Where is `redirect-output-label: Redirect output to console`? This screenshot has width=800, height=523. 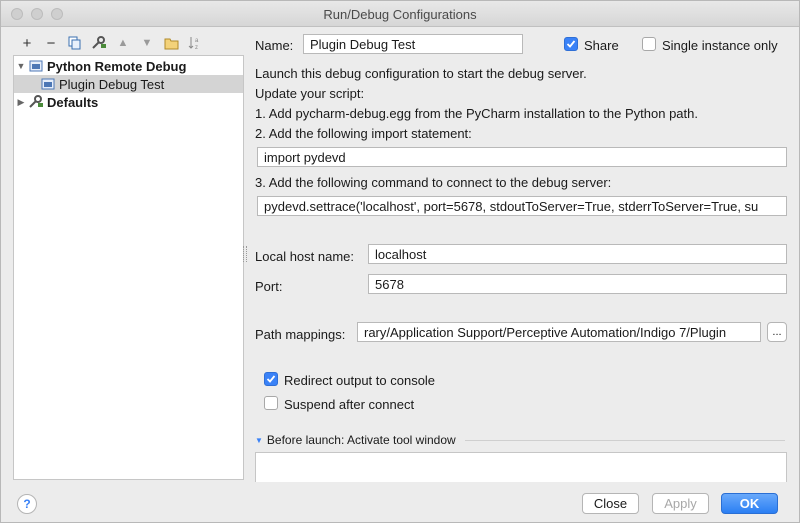 redirect-output-label: Redirect output to console is located at coordinates (360, 380).